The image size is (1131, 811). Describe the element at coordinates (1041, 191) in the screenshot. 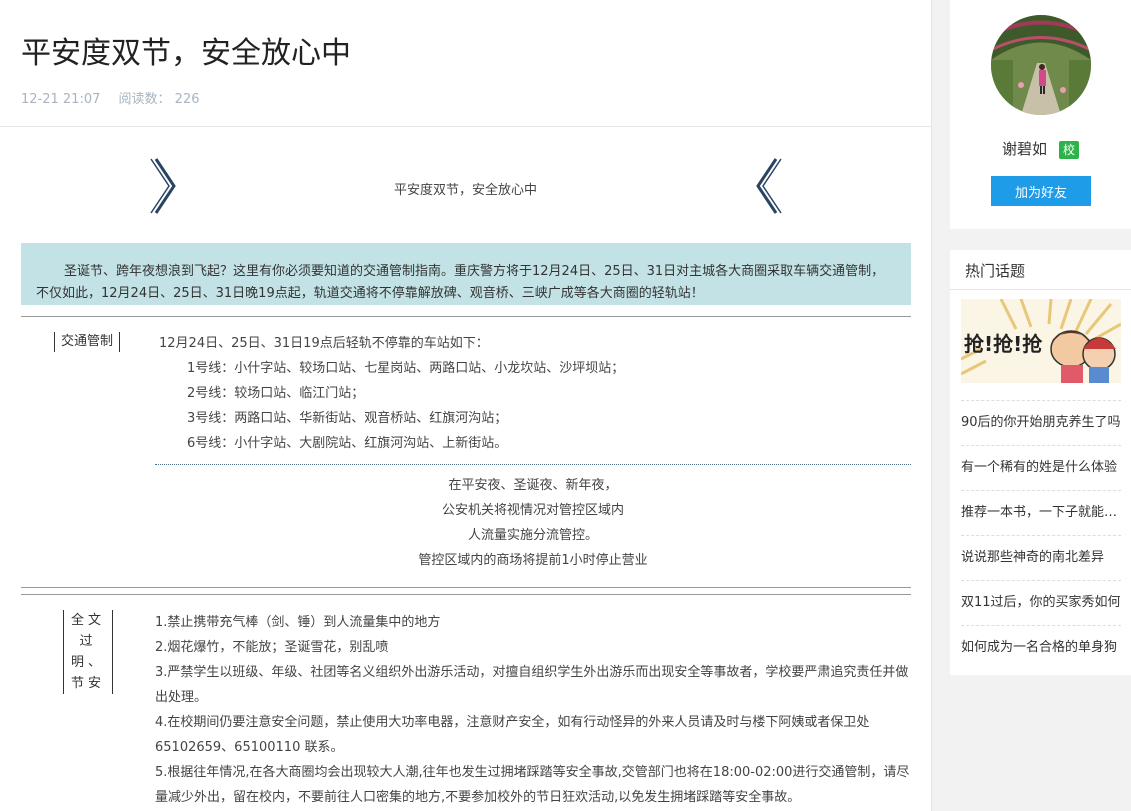

I see `add-friend-button: 加为好友` at that location.